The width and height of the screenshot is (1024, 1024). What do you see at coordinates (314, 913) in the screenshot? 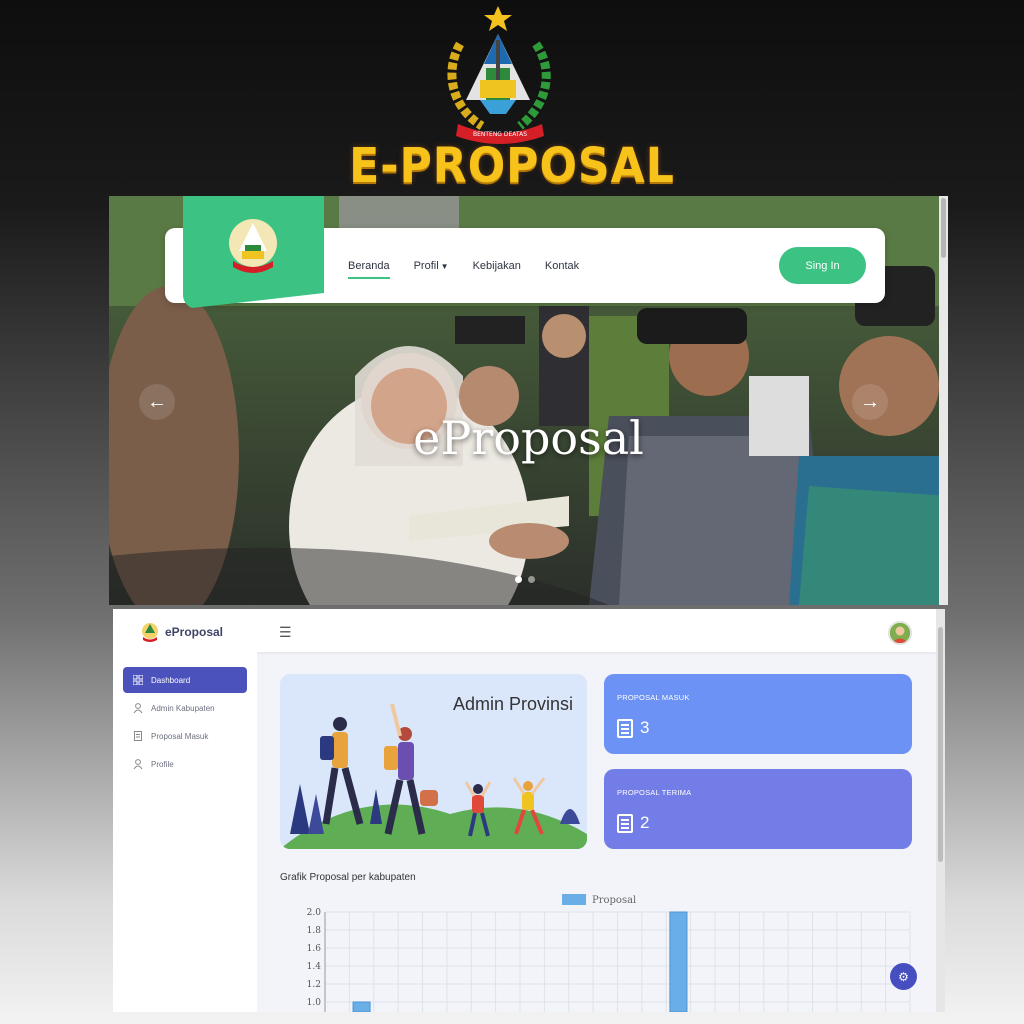
I see `y-tick-label: 2.0` at bounding box center [314, 913].